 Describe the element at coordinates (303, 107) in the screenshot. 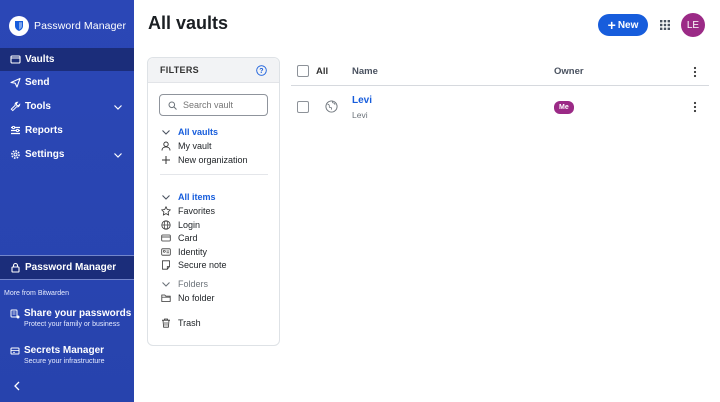

I see `row-checkbox` at that location.